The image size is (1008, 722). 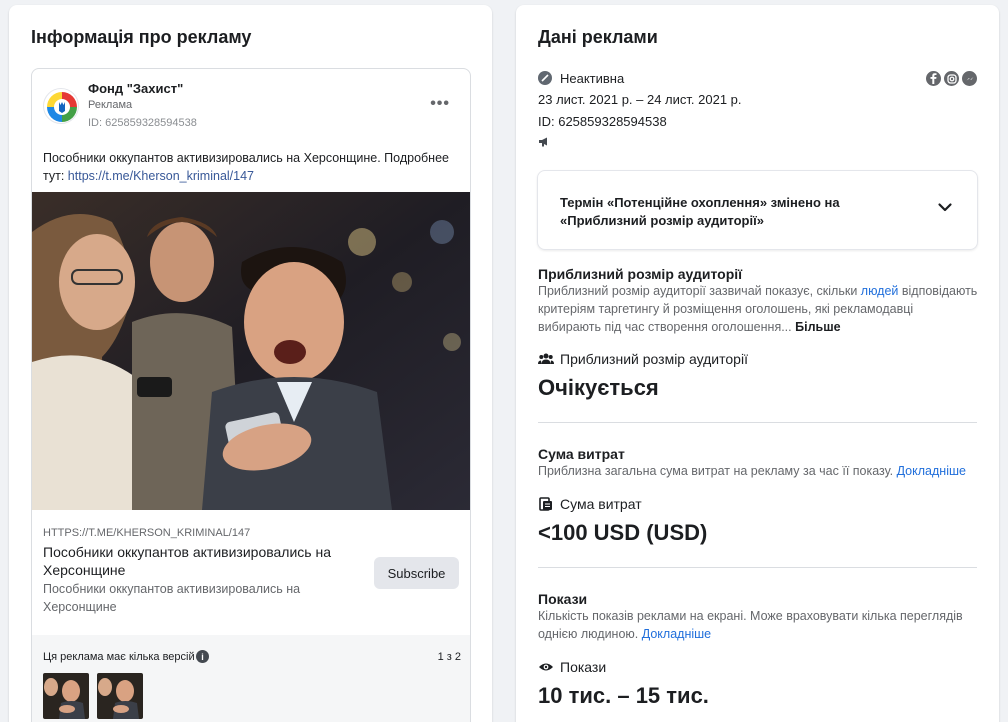 What do you see at coordinates (969, 78) in the screenshot?
I see `messenger-icon` at bounding box center [969, 78].